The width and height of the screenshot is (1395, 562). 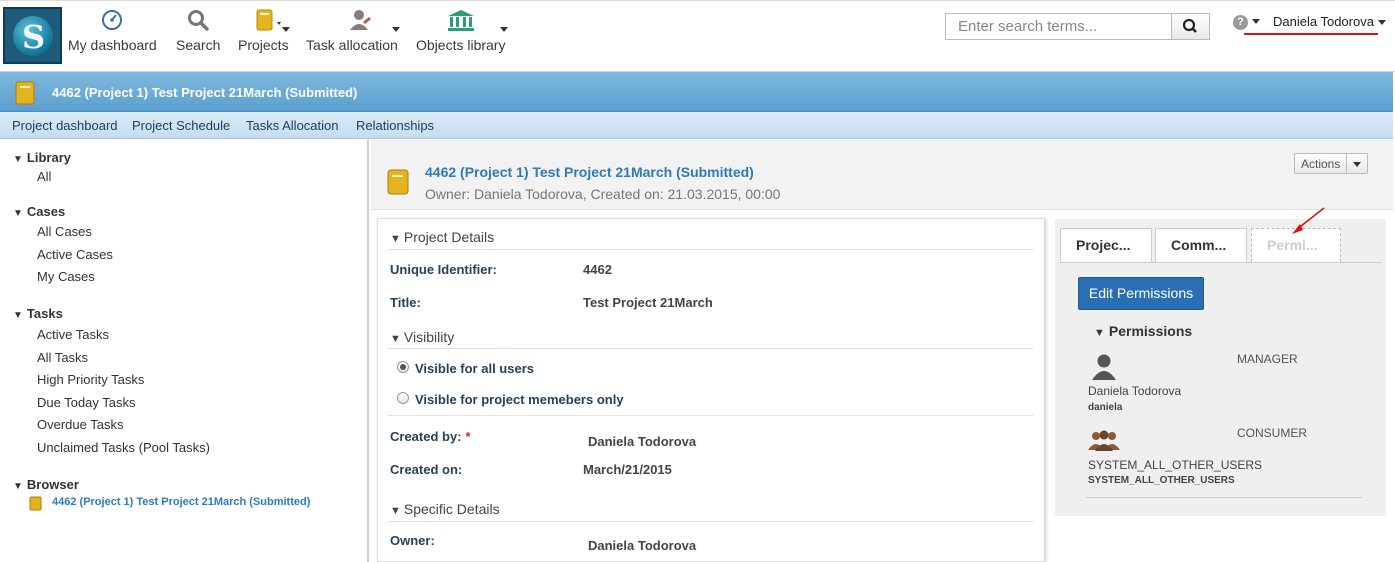 I want to click on sidebar-item-due-today-tasks: Due Today Tasks, so click(x=86, y=402).